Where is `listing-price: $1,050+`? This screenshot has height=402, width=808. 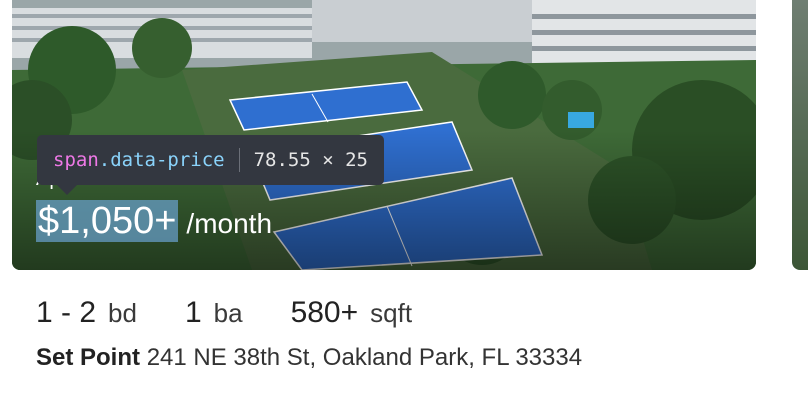
listing-price: $1,050+ is located at coordinates (107, 221).